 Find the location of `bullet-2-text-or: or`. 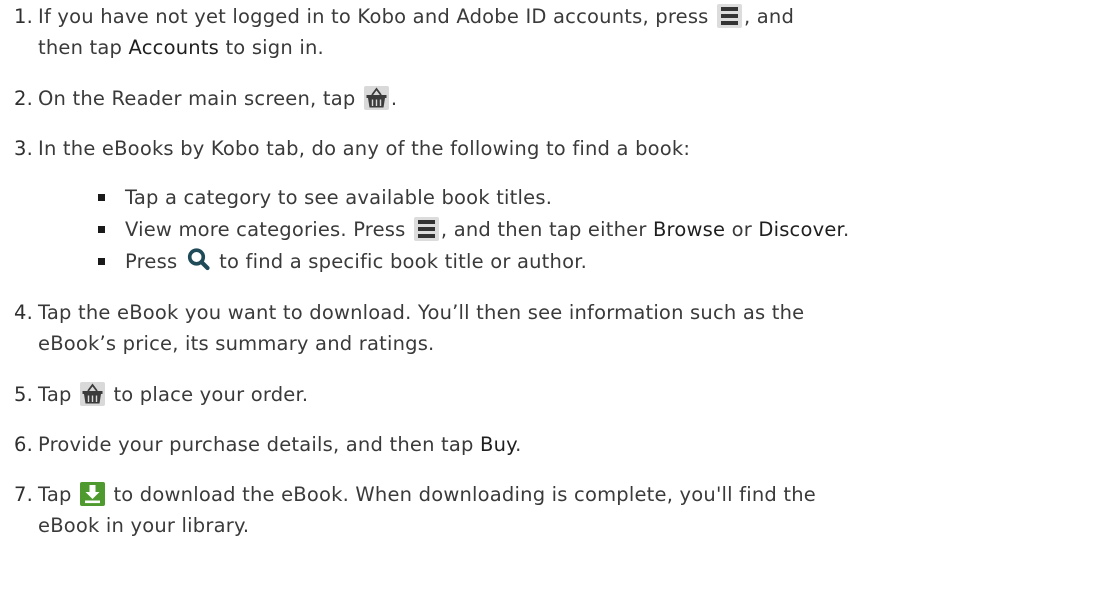

bullet-2-text-or: or is located at coordinates (741, 229).